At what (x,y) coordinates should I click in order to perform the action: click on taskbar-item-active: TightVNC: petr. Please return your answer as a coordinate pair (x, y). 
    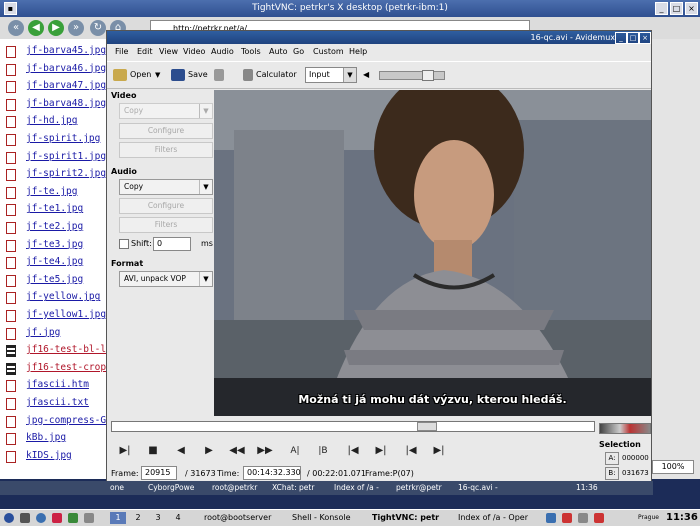
    Looking at the image, I should click on (405, 518).